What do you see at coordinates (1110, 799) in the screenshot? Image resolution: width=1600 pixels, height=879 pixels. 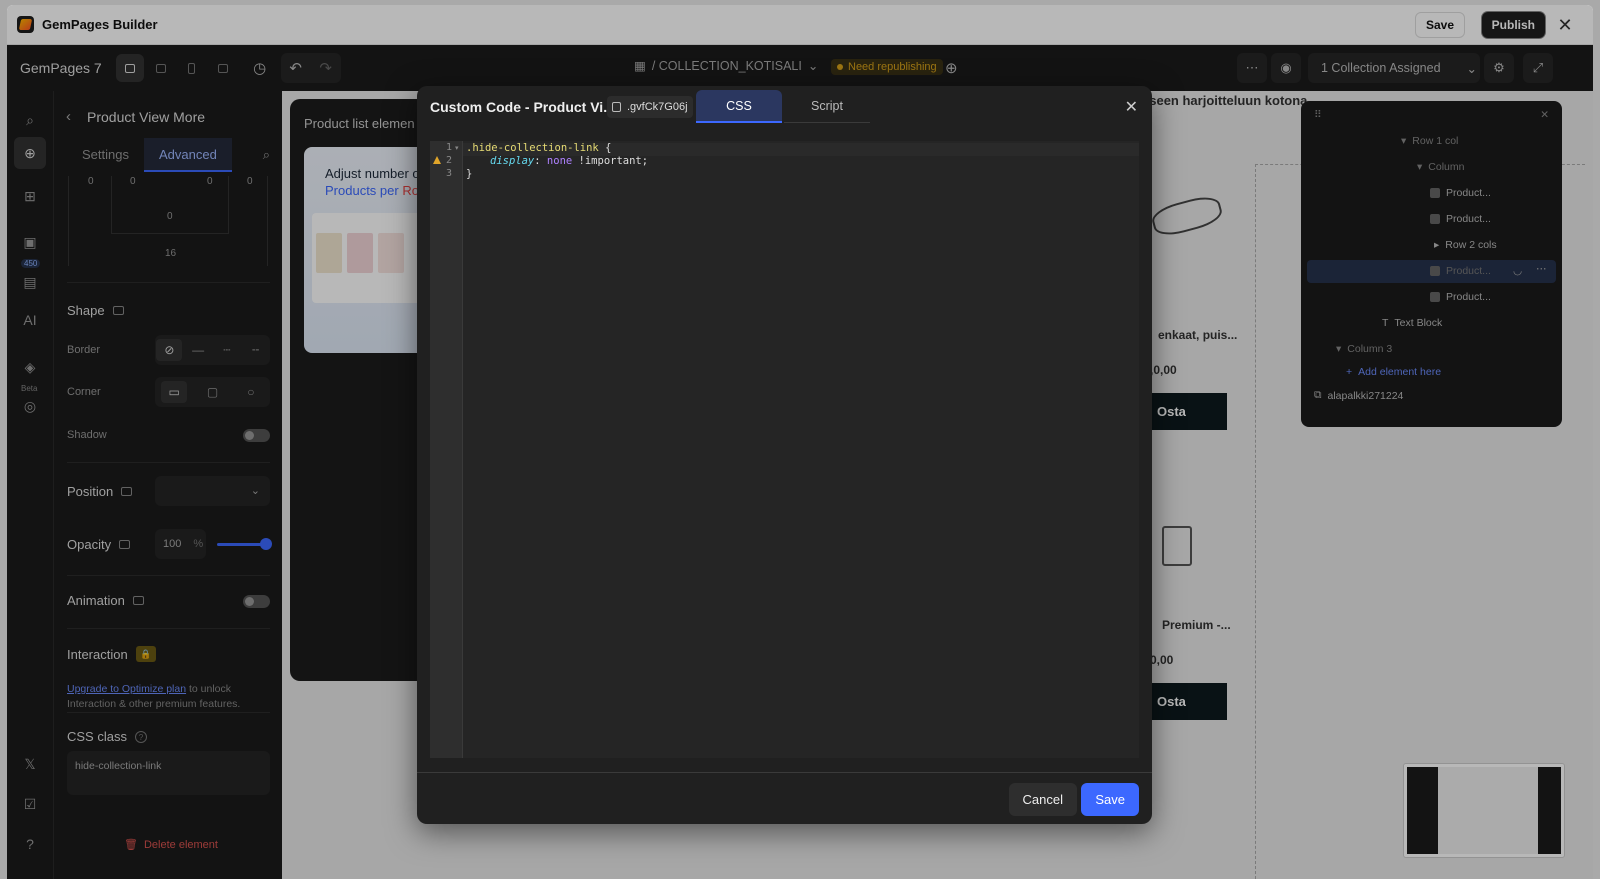 I see `save-button: Save` at bounding box center [1110, 799].